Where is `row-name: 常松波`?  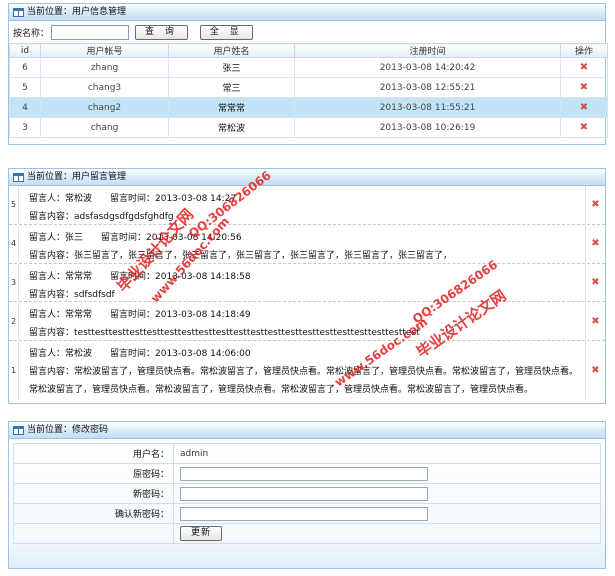
row-name: 常松波 is located at coordinates (231, 127).